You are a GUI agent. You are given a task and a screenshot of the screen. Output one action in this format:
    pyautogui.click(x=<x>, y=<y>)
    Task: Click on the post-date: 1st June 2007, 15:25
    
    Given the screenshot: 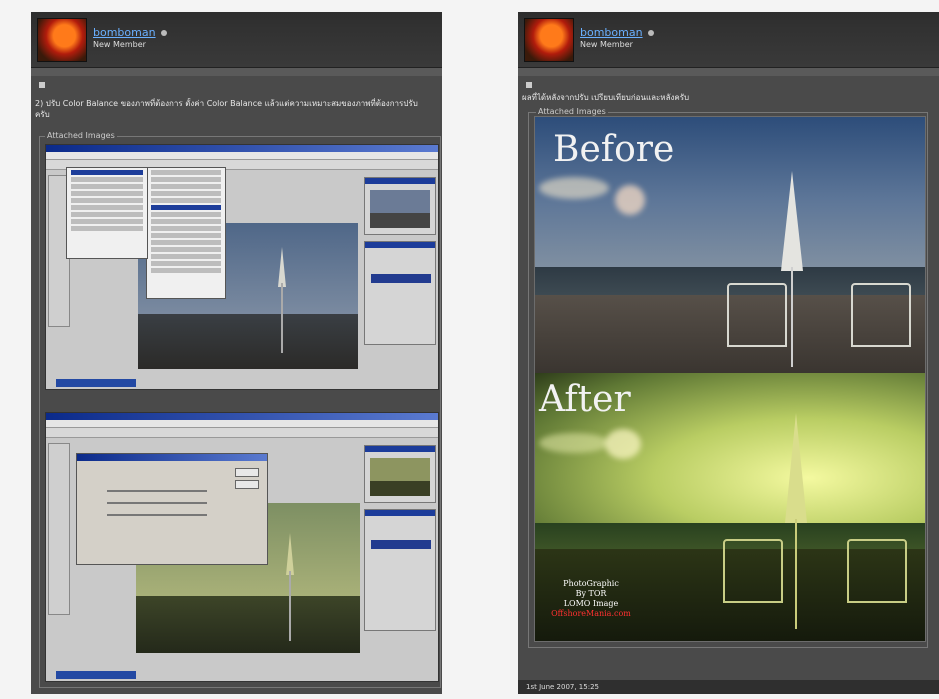 What is the action you would take?
    pyautogui.click(x=562, y=687)
    